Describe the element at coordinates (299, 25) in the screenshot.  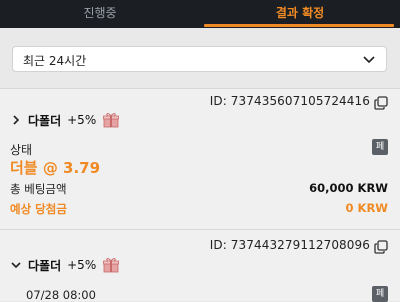
I see `active-tab-indicator` at that location.